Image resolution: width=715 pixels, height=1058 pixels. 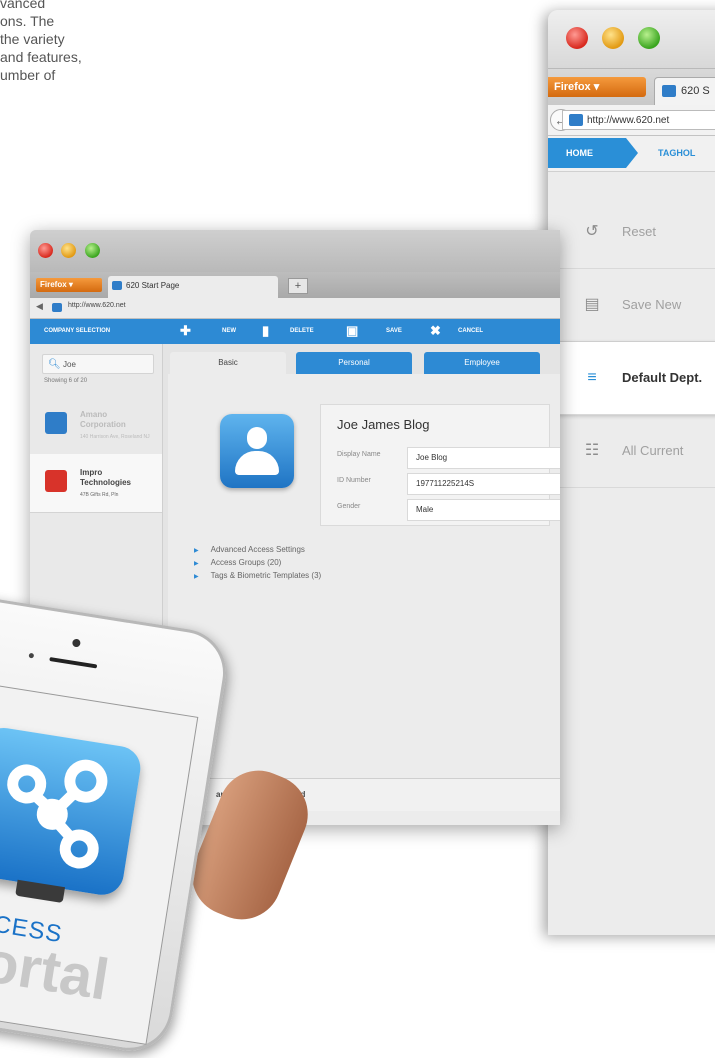 What do you see at coordinates (359, 454) in the screenshot?
I see `field-label: Display Name` at bounding box center [359, 454].